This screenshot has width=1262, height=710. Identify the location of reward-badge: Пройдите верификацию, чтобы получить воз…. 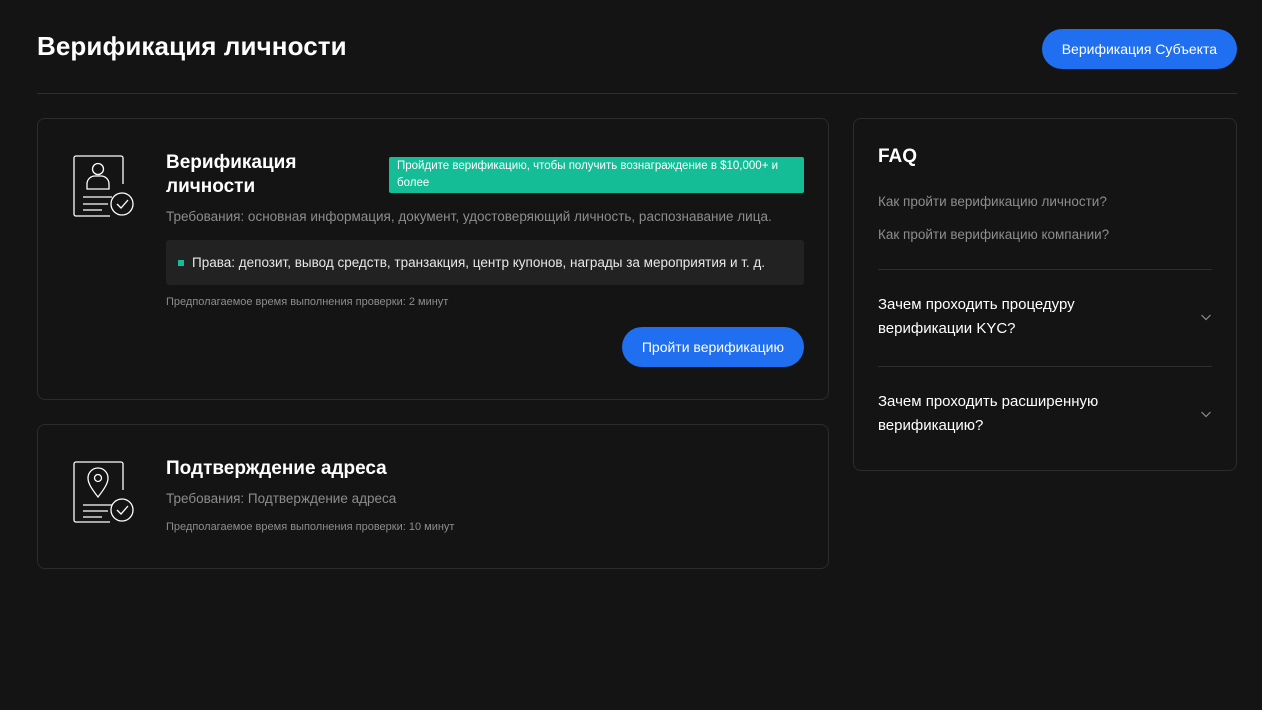
(596, 175).